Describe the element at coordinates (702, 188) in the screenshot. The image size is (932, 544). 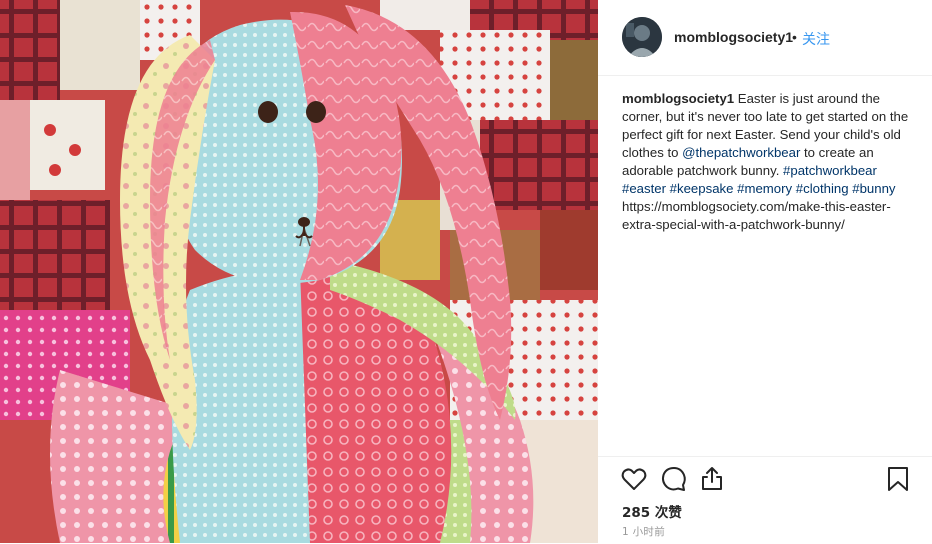
I see `hashtag-keepsake: #keepsake` at that location.